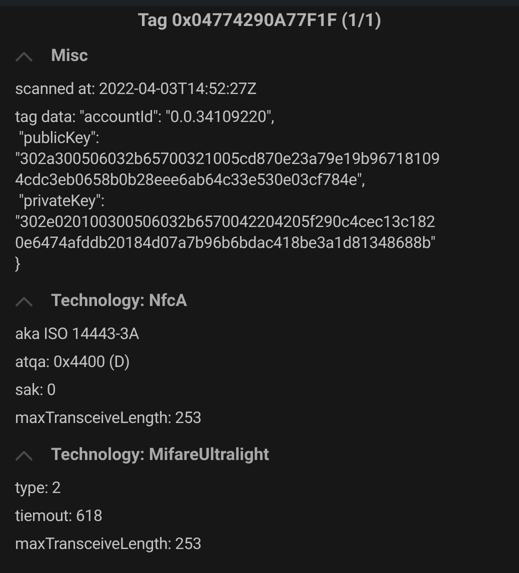 The height and width of the screenshot is (573, 519). Describe the element at coordinates (73, 361) in the screenshot. I see `info-text: atqa: 0x4400 (D)` at that location.